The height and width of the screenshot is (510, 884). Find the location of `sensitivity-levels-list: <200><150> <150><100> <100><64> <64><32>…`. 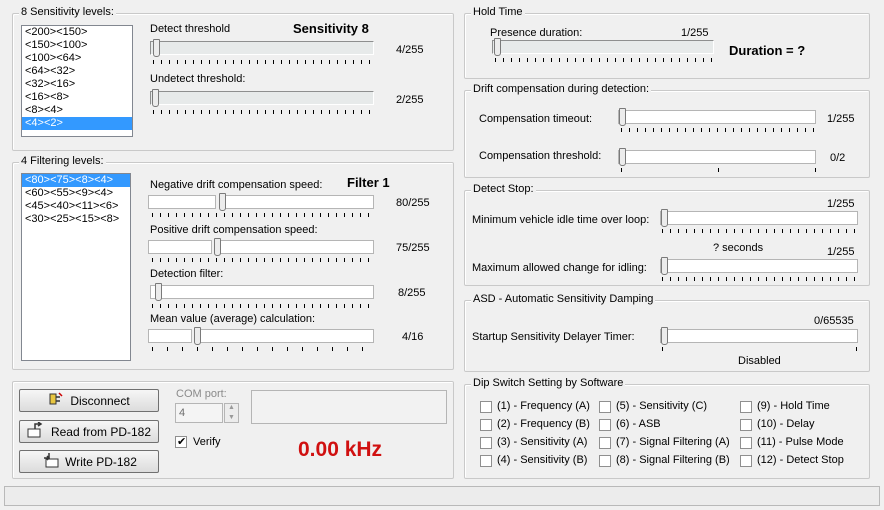

sensitivity-levels-list: <200><150> <150><100> <100><64> <64><32>… is located at coordinates (77, 81).